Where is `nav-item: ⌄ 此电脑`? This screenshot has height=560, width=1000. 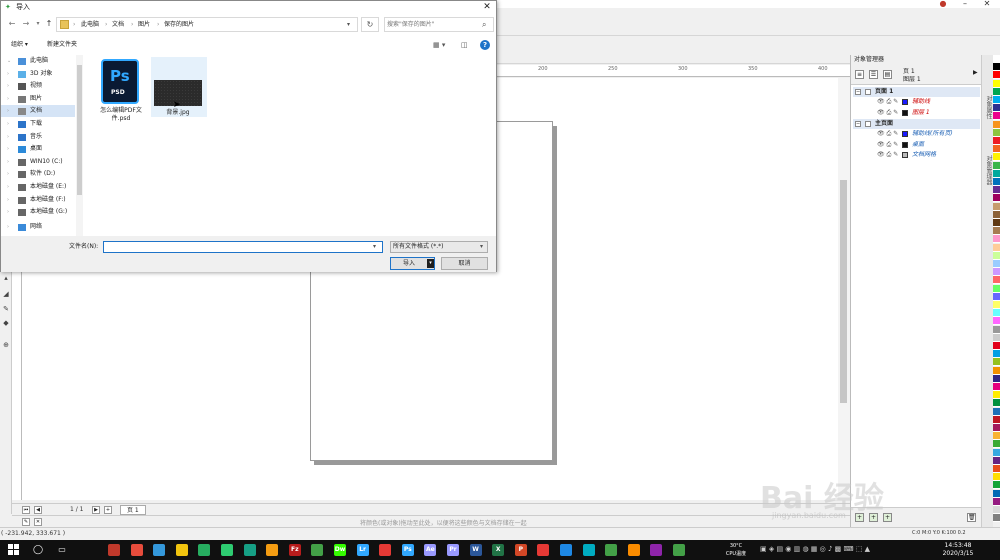
nav-item: ⌄ 此电脑 is located at coordinates (38, 61).